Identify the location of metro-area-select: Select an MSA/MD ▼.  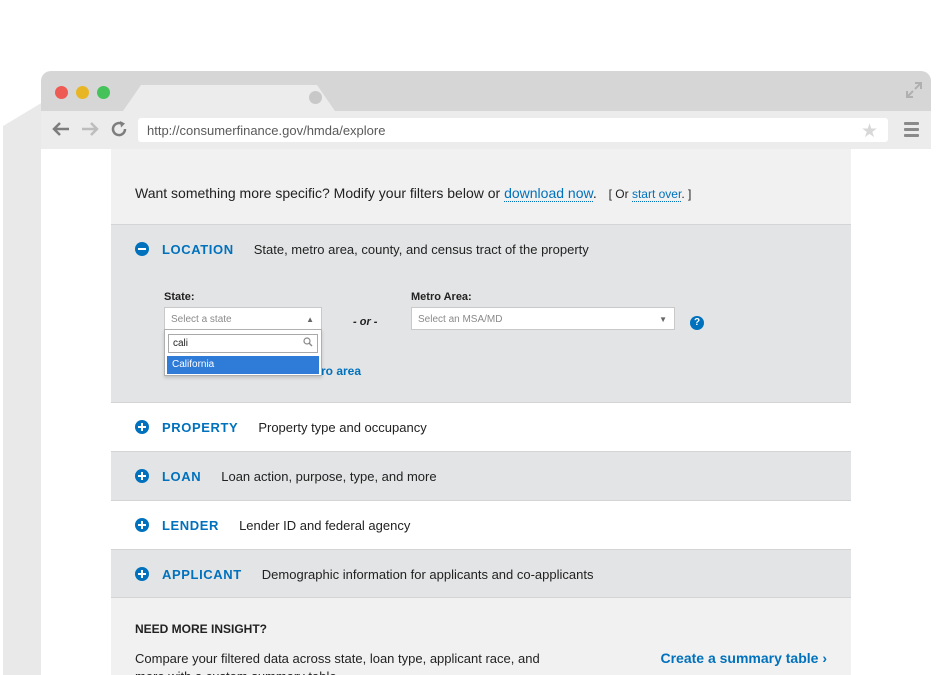
(543, 318).